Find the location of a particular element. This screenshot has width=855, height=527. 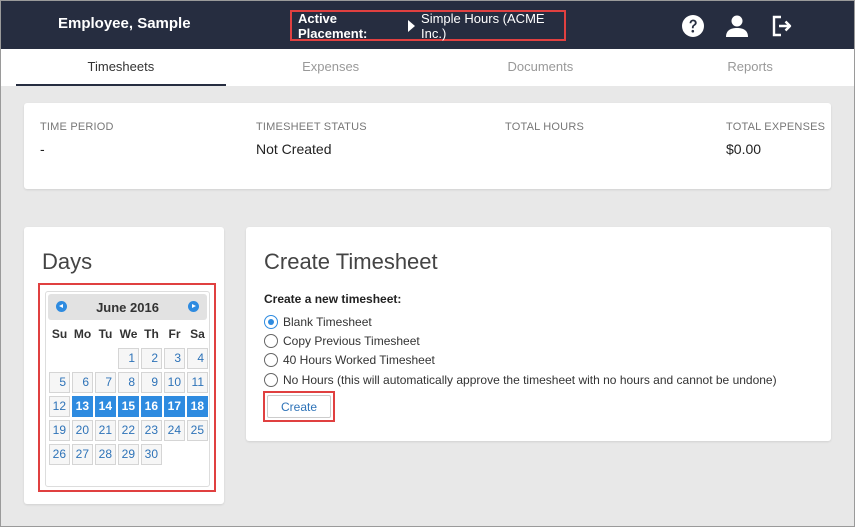

calendar-day: 7 is located at coordinates (105, 382).